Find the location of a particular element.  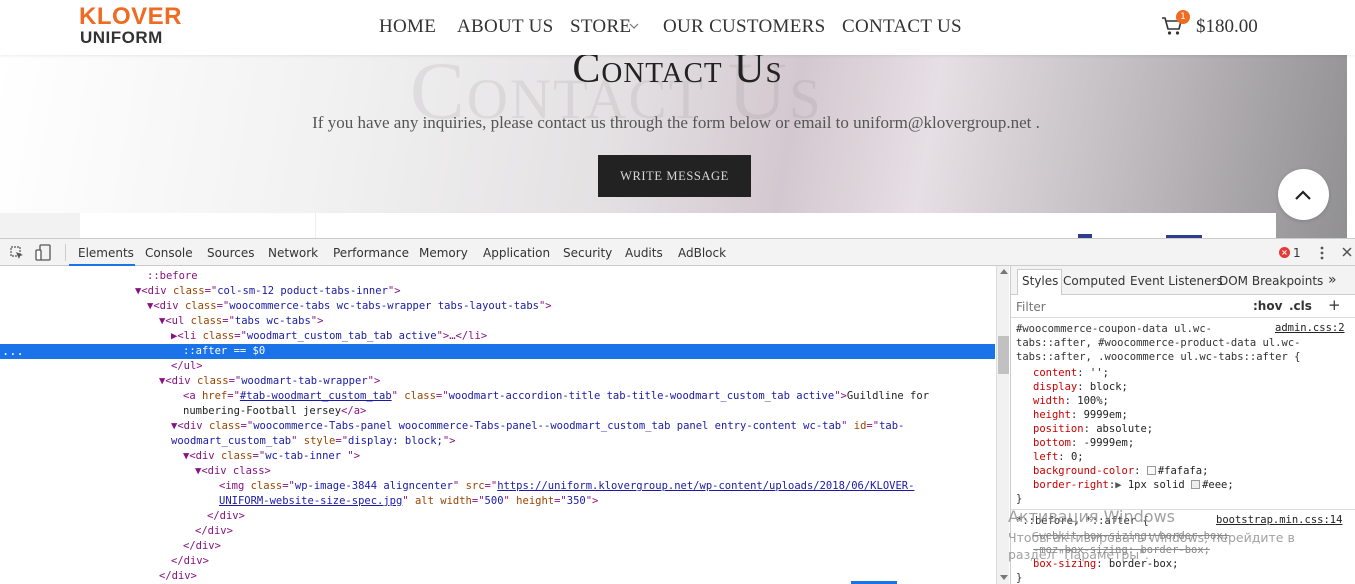

tab-console: Console is located at coordinates (169, 253).